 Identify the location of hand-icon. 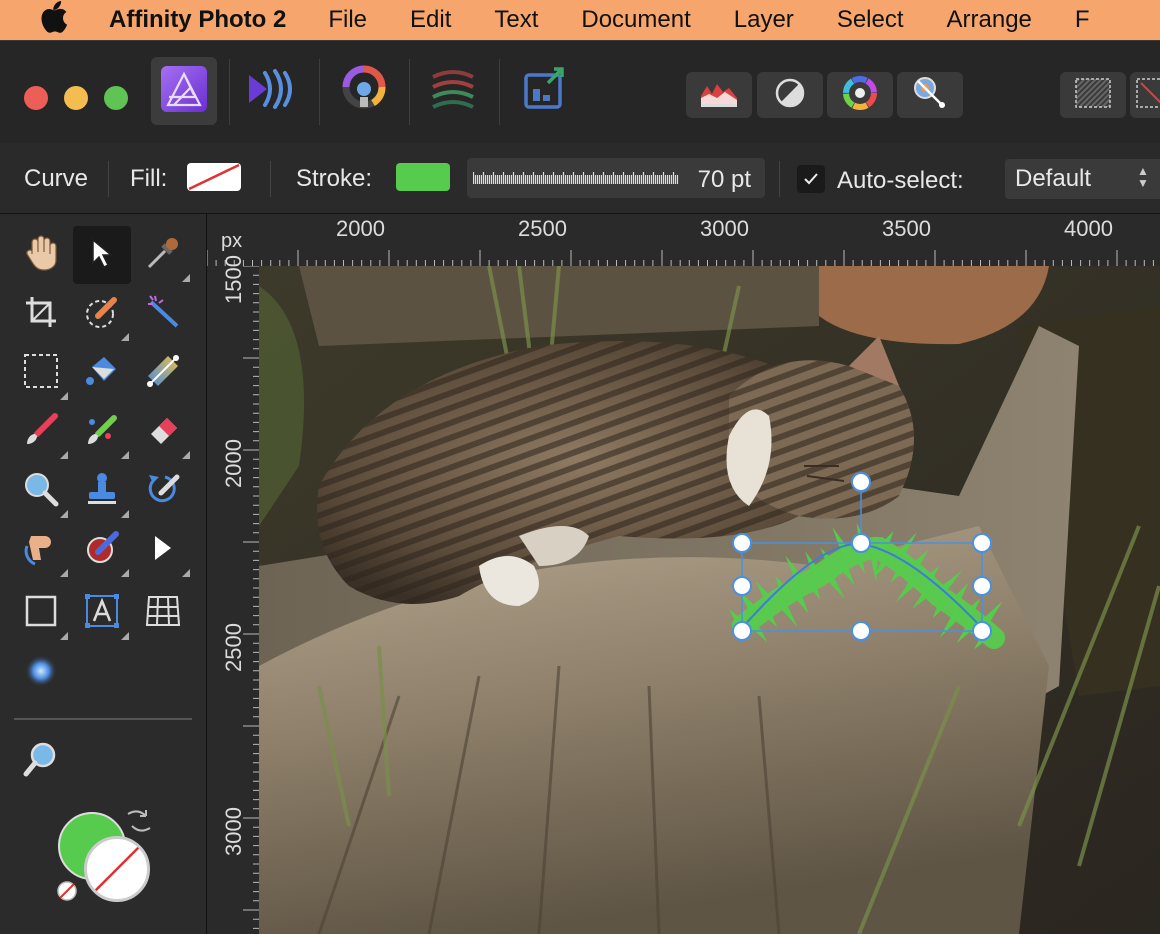
(41, 255).